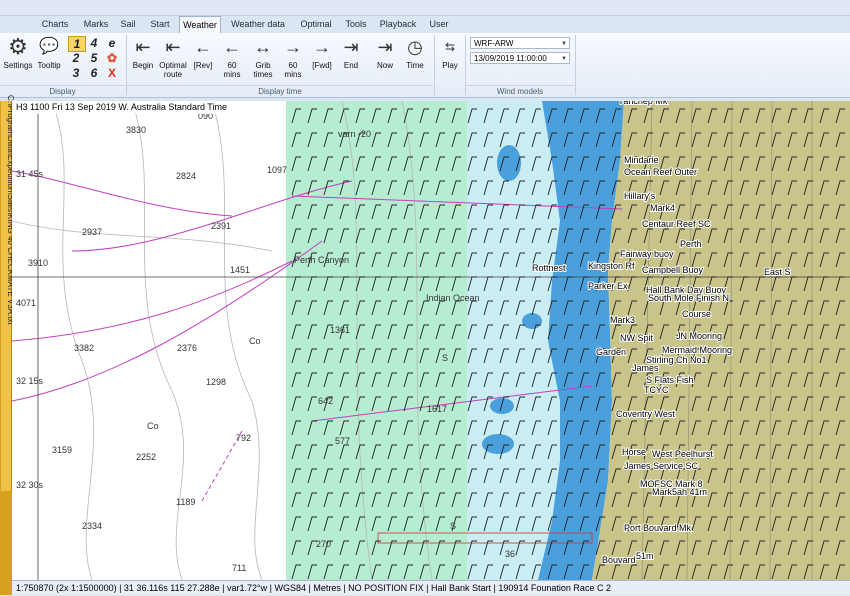 The width and height of the screenshot is (850, 596). What do you see at coordinates (62, 450) in the screenshot?
I see `depth-label: 3159` at bounding box center [62, 450].